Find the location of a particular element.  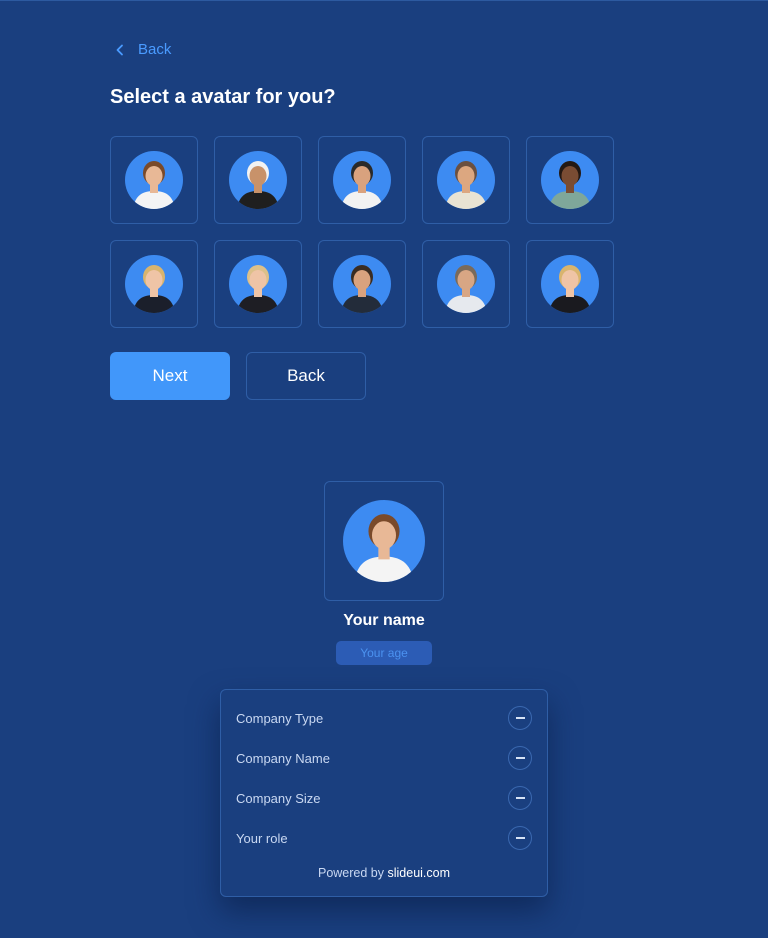

detail-row-label: Your role is located at coordinates (262, 838).